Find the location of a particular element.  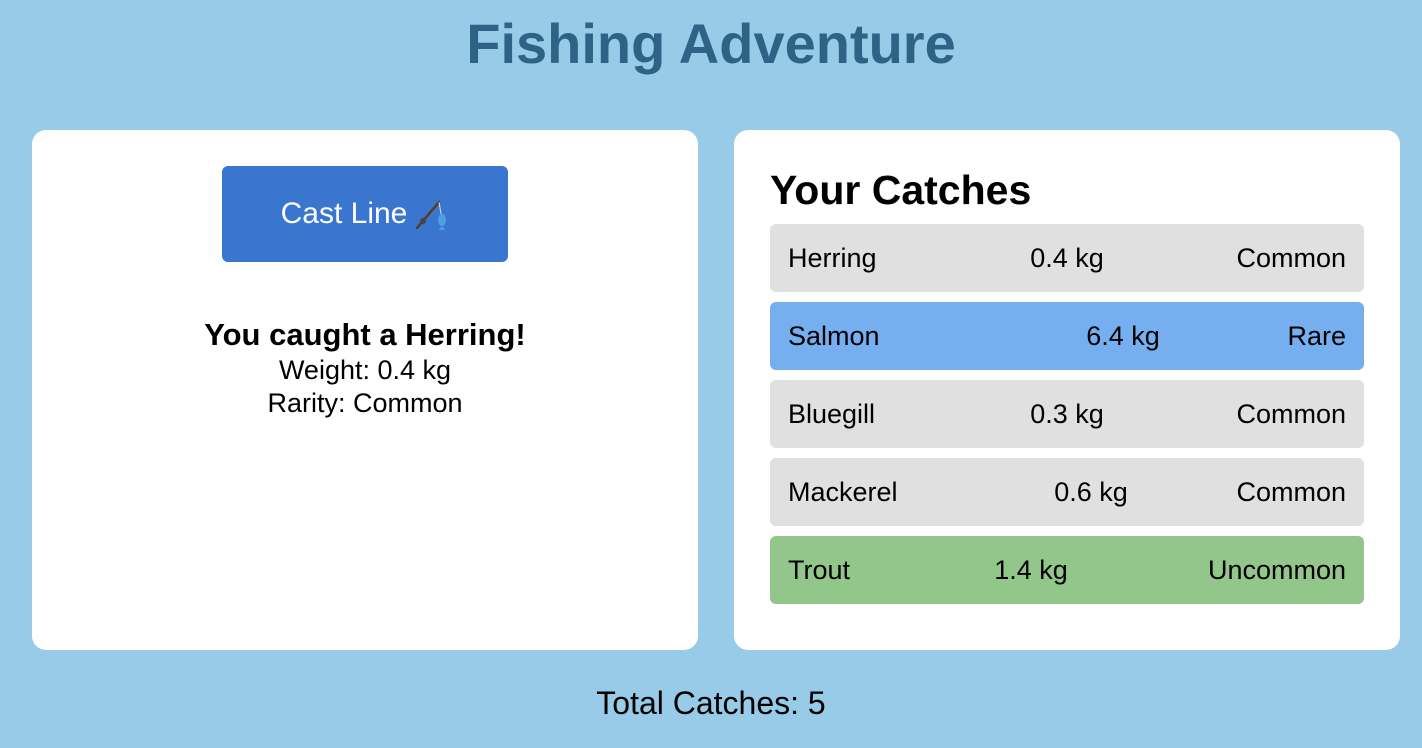

fishing-rod-icon is located at coordinates (431, 215).